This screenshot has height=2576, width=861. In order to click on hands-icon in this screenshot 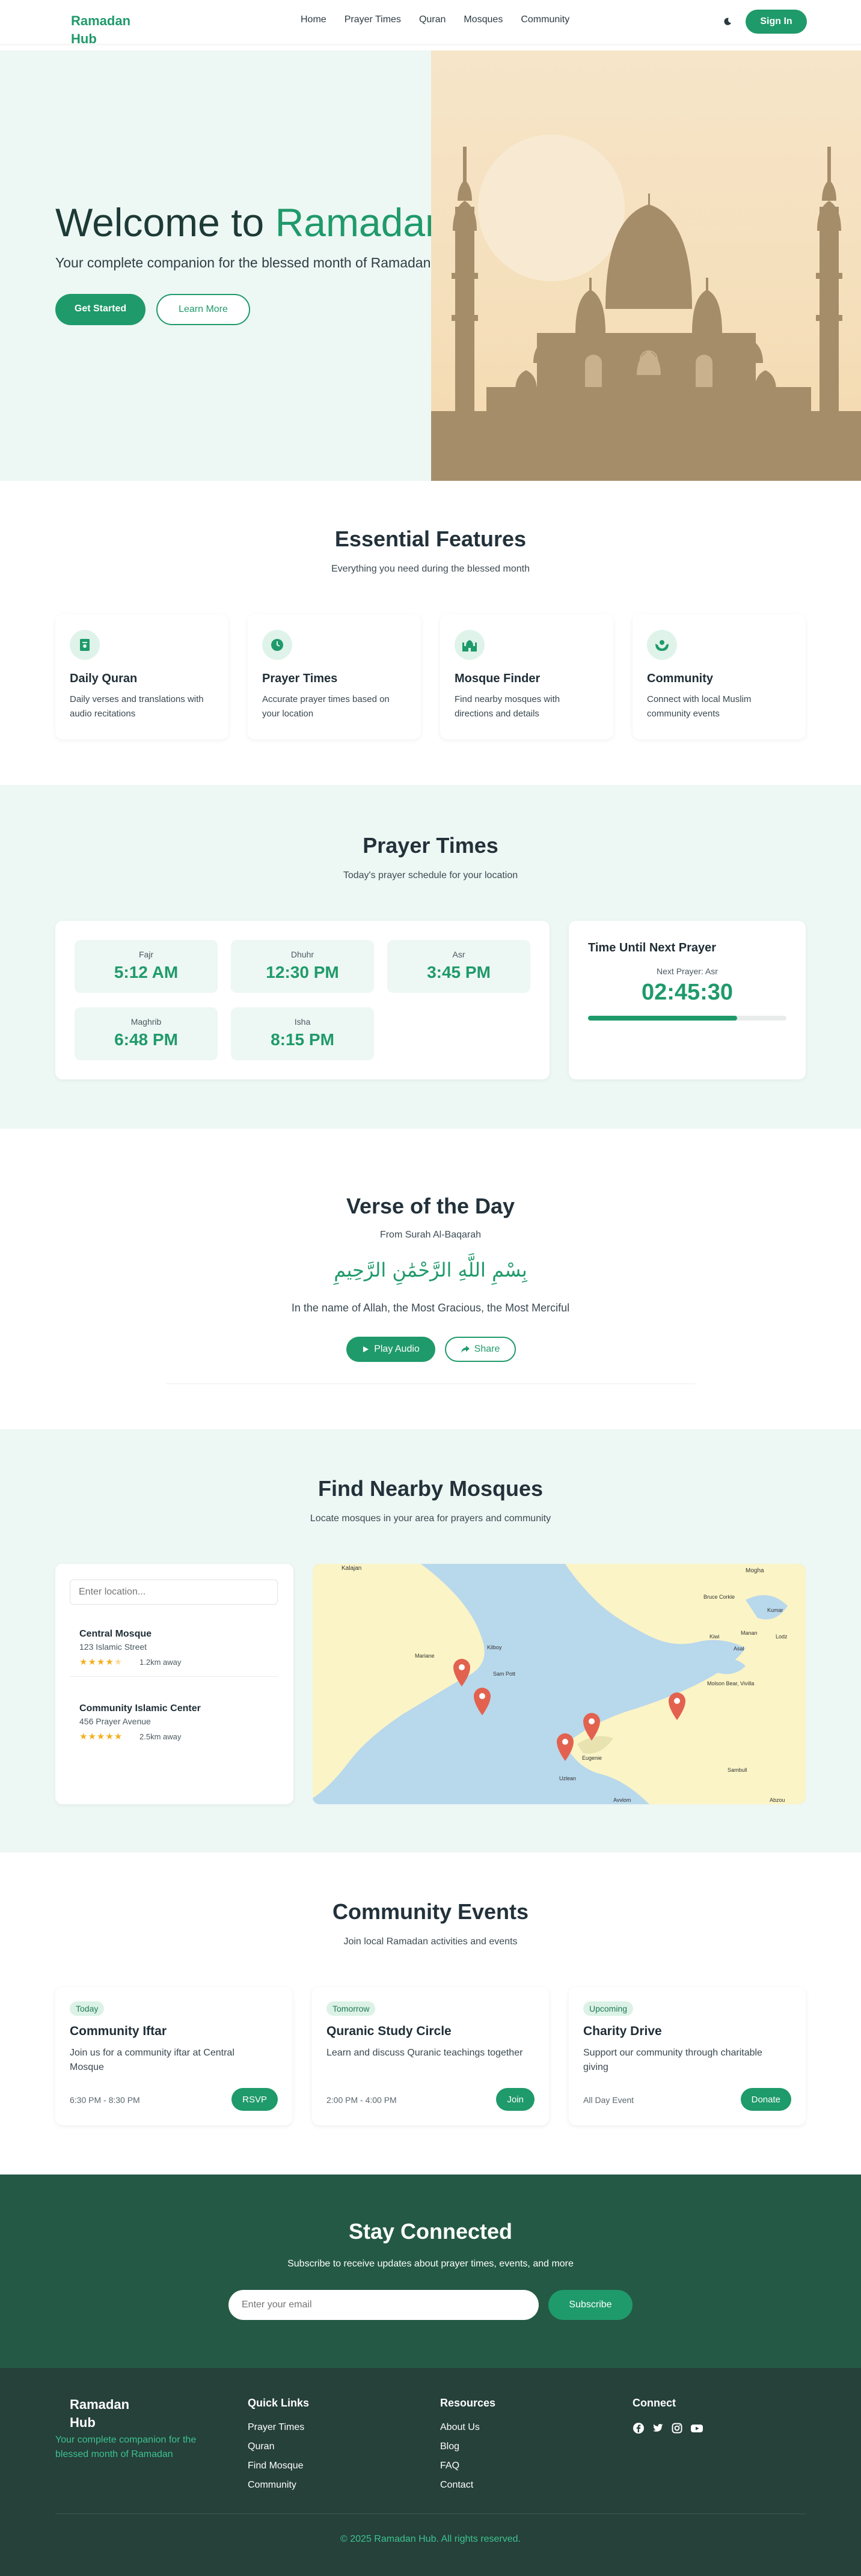, I will do `click(662, 645)`.